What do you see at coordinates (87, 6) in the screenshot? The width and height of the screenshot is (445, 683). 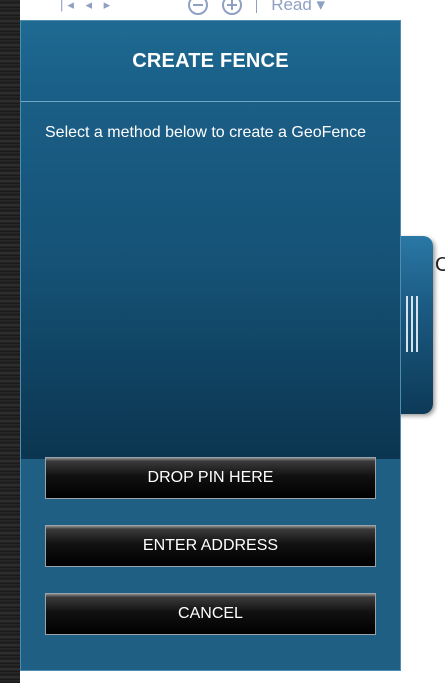 I see `page-nav-controls: |◂ ◂ ▸` at bounding box center [87, 6].